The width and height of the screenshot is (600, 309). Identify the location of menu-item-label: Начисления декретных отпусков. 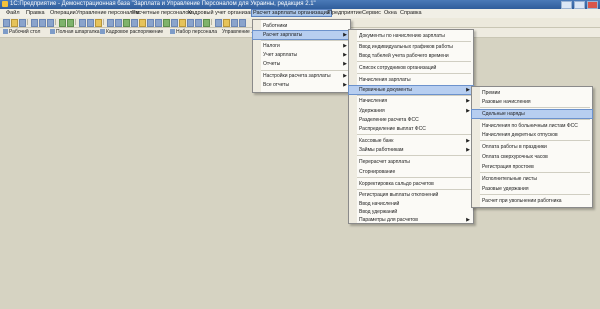
(520, 135).